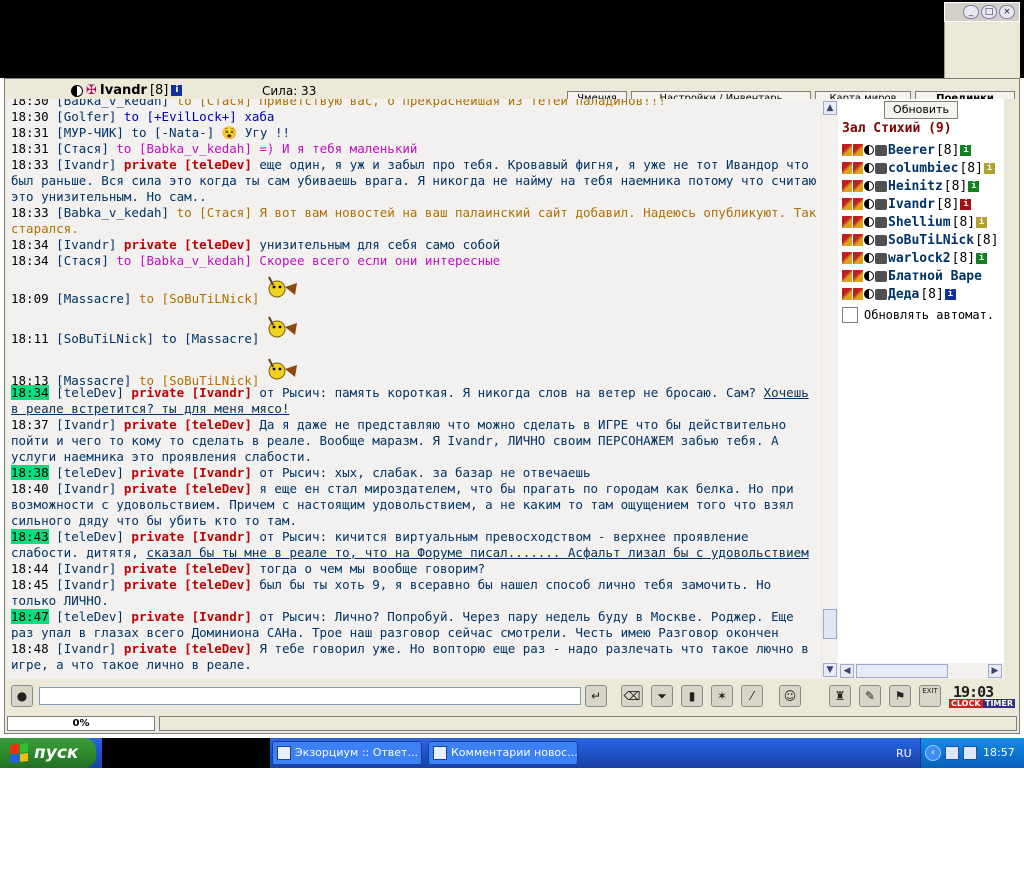 The height and width of the screenshot is (870, 1024). Describe the element at coordinates (1011, 389) in the screenshot. I see `users-vscrollbar` at that location.